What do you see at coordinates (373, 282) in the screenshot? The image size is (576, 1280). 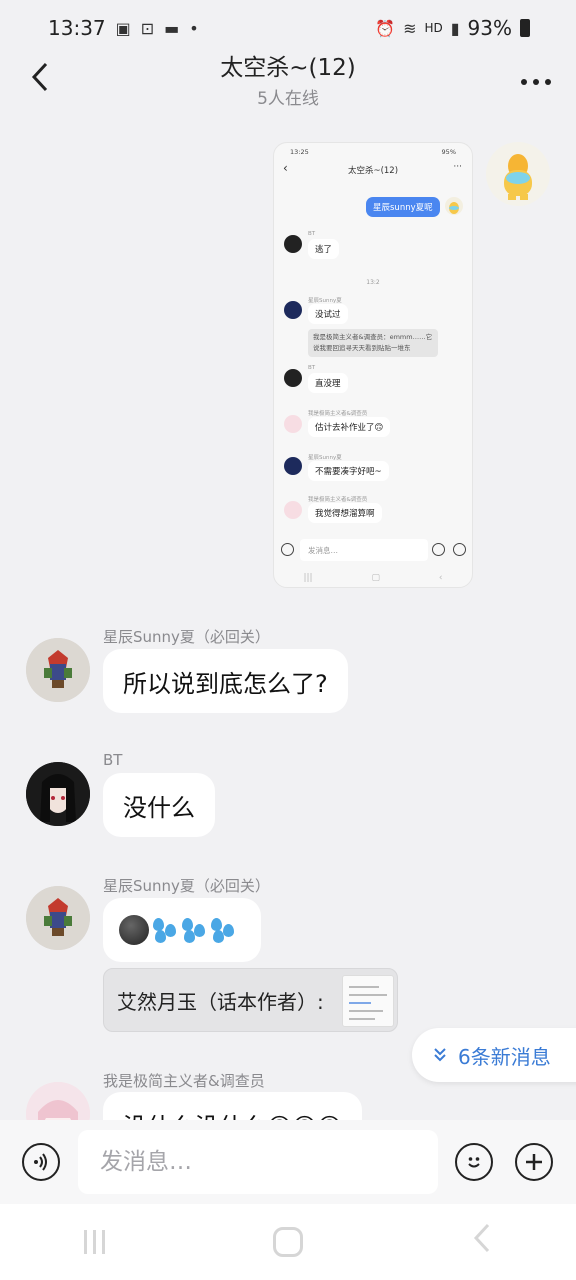 I see `mini-timestamp: 13:2` at bounding box center [373, 282].